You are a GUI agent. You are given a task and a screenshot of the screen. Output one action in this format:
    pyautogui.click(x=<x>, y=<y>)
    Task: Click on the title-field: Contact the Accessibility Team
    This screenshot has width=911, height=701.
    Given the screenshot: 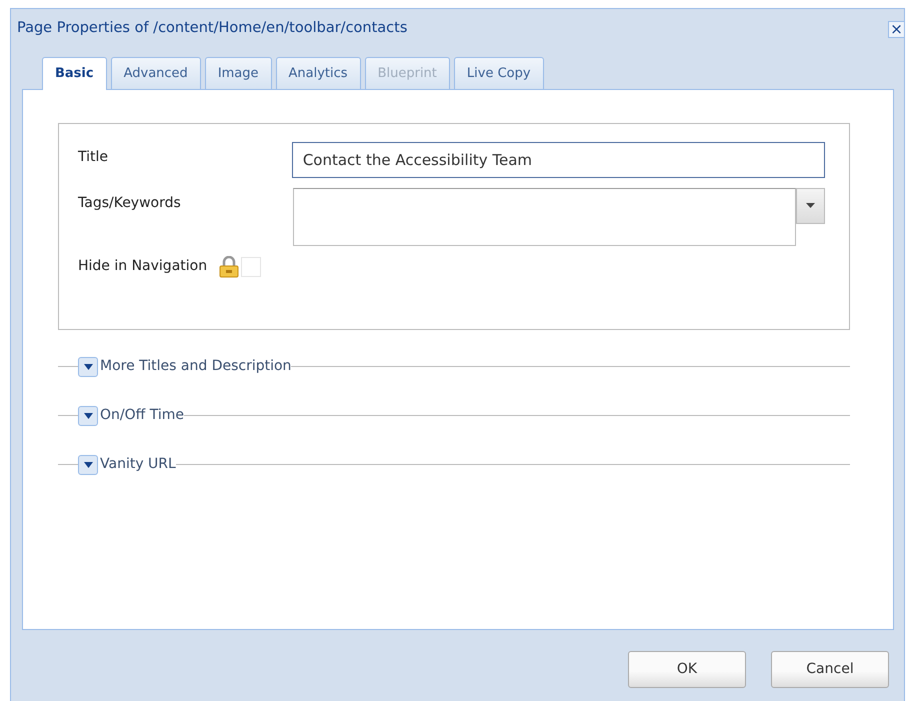 What is the action you would take?
    pyautogui.click(x=558, y=160)
    